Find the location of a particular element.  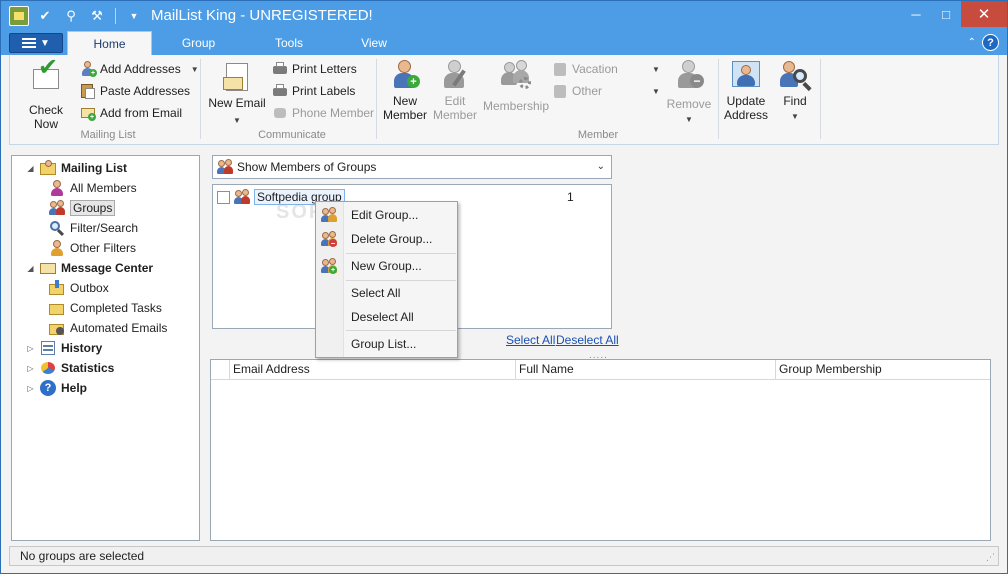

nav-history: ▷ History is located at coordinates (64, 348).